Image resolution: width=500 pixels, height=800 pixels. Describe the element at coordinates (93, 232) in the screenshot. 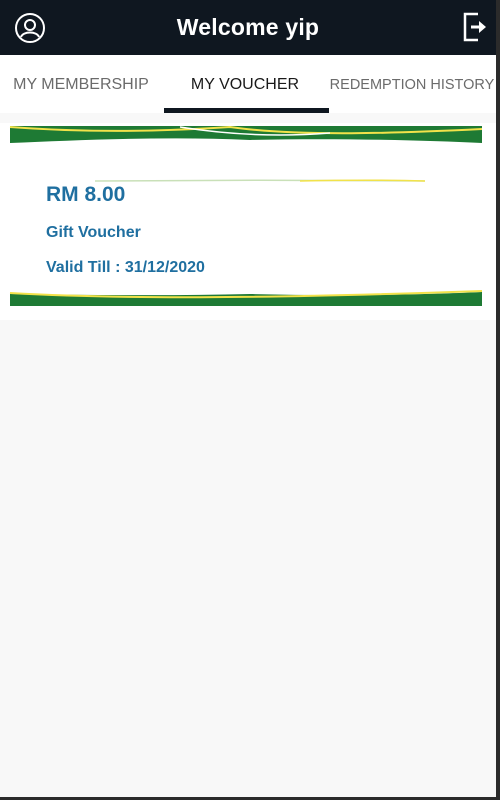

I see `voucher-type: Gift Voucher` at that location.